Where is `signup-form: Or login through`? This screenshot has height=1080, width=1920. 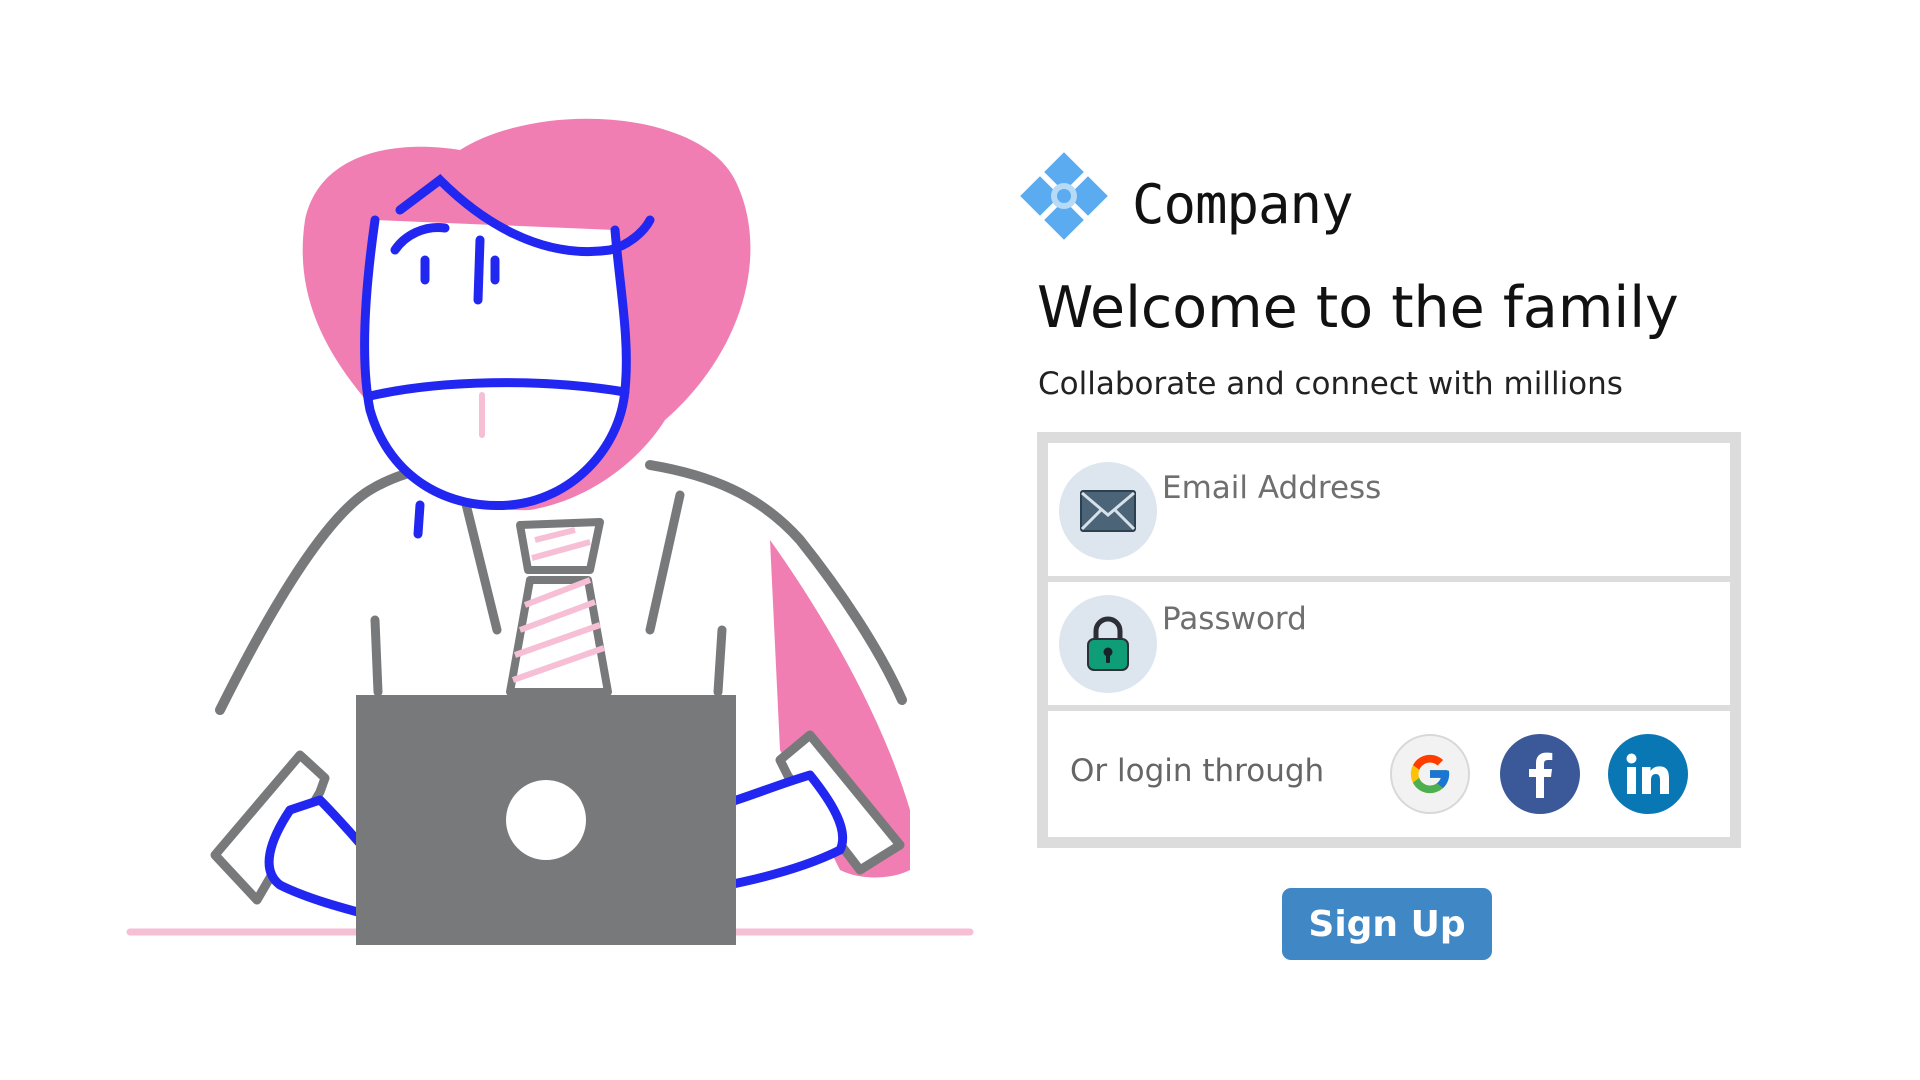 signup-form: Or login through is located at coordinates (1389, 640).